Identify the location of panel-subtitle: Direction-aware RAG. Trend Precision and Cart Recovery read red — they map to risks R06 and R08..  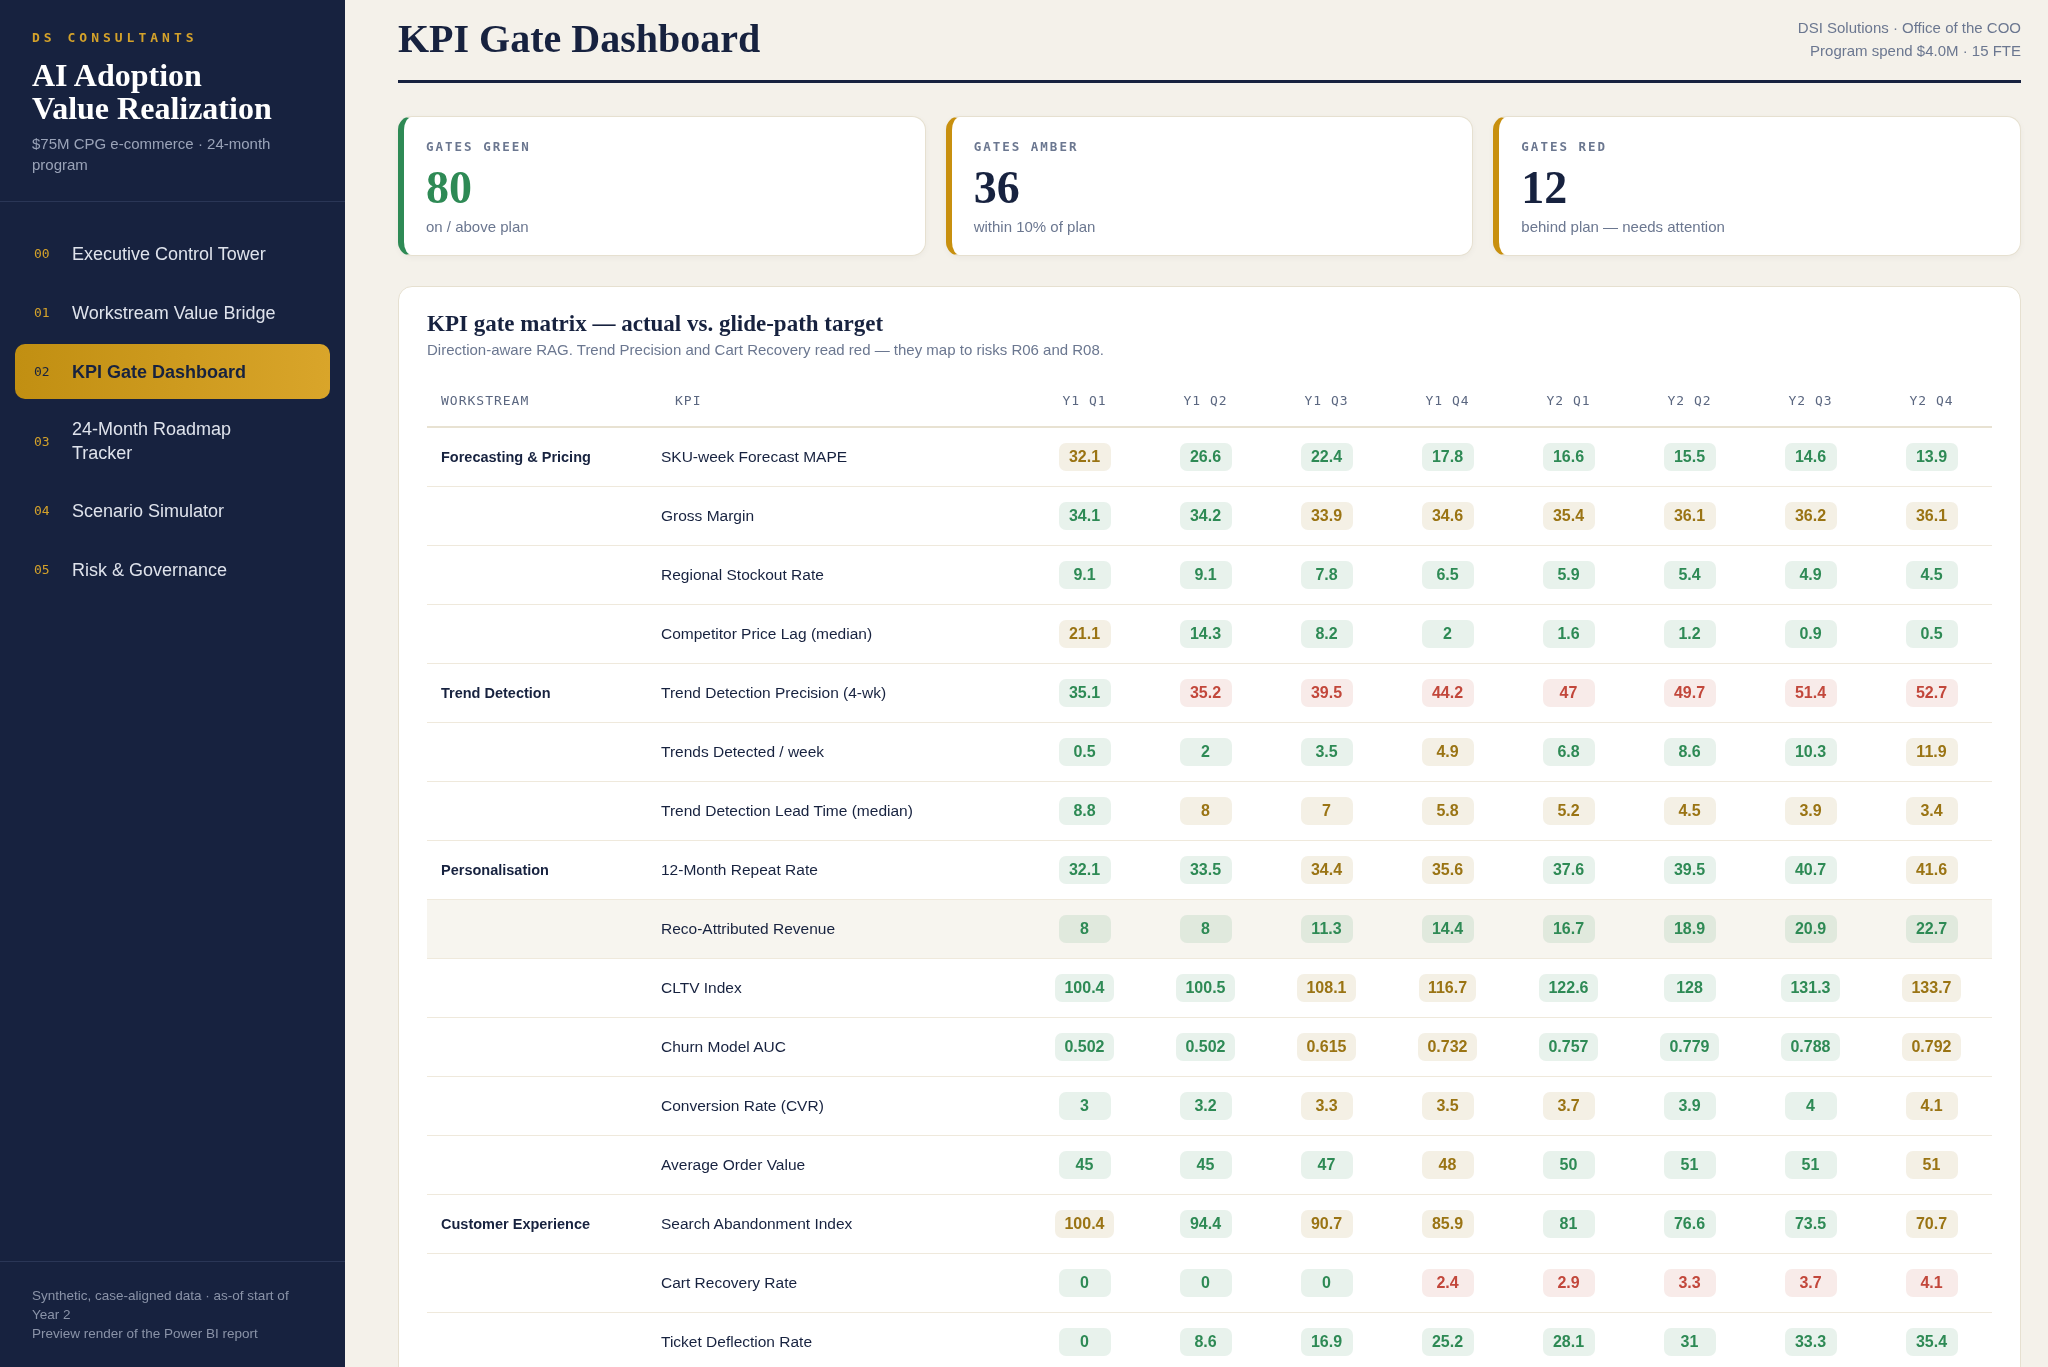
(766, 349).